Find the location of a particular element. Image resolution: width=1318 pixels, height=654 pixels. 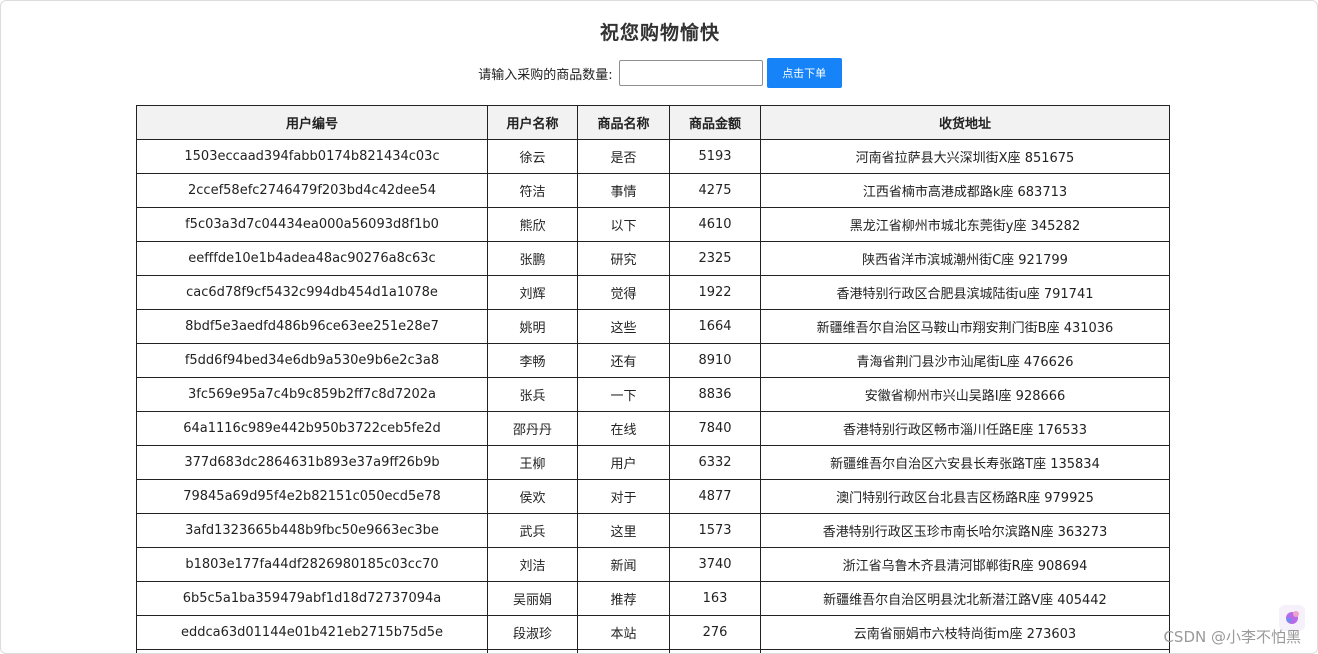

cell-product-amount: 1664 is located at coordinates (715, 326).